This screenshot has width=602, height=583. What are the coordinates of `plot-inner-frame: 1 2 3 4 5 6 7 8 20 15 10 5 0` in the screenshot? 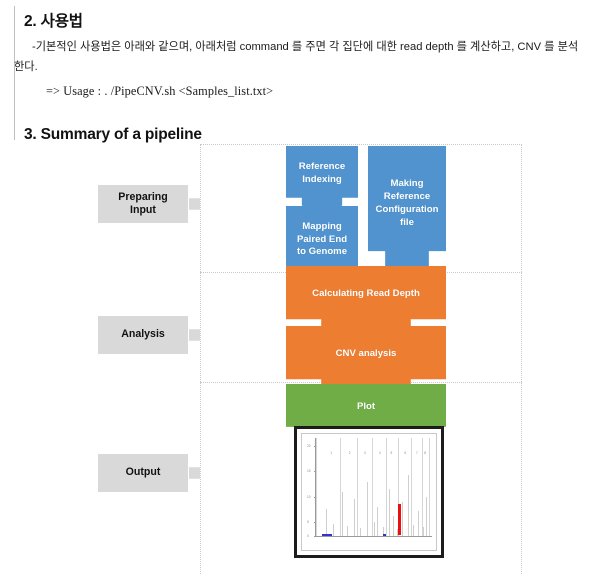 It's located at (369, 492).